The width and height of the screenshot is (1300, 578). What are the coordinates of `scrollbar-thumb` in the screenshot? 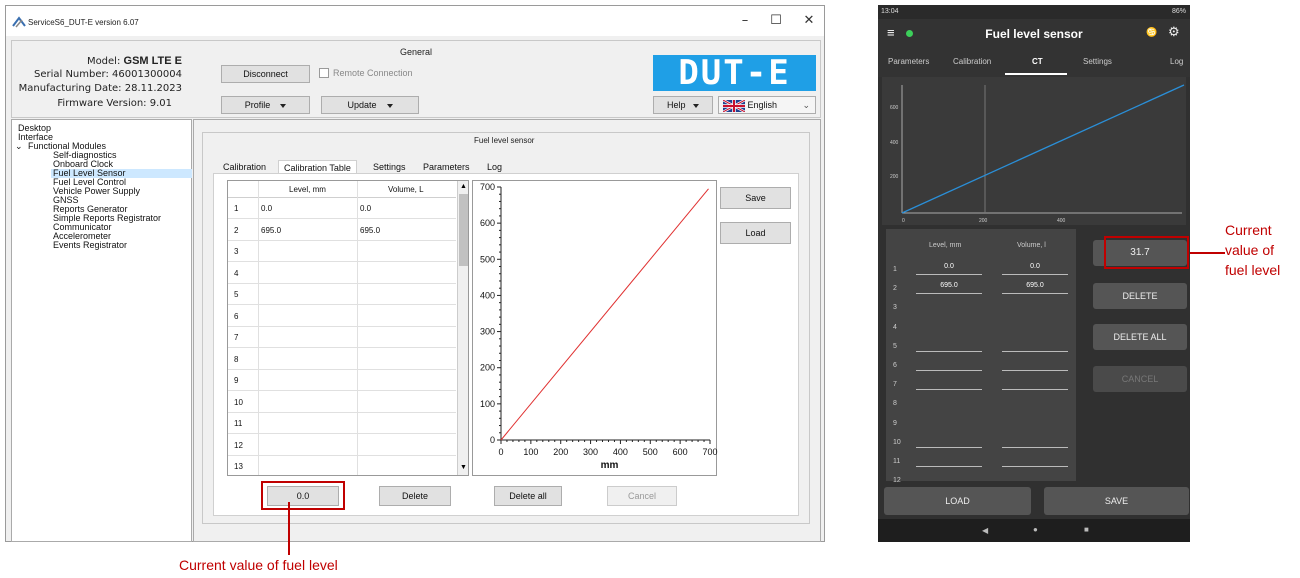 It's located at (463, 230).